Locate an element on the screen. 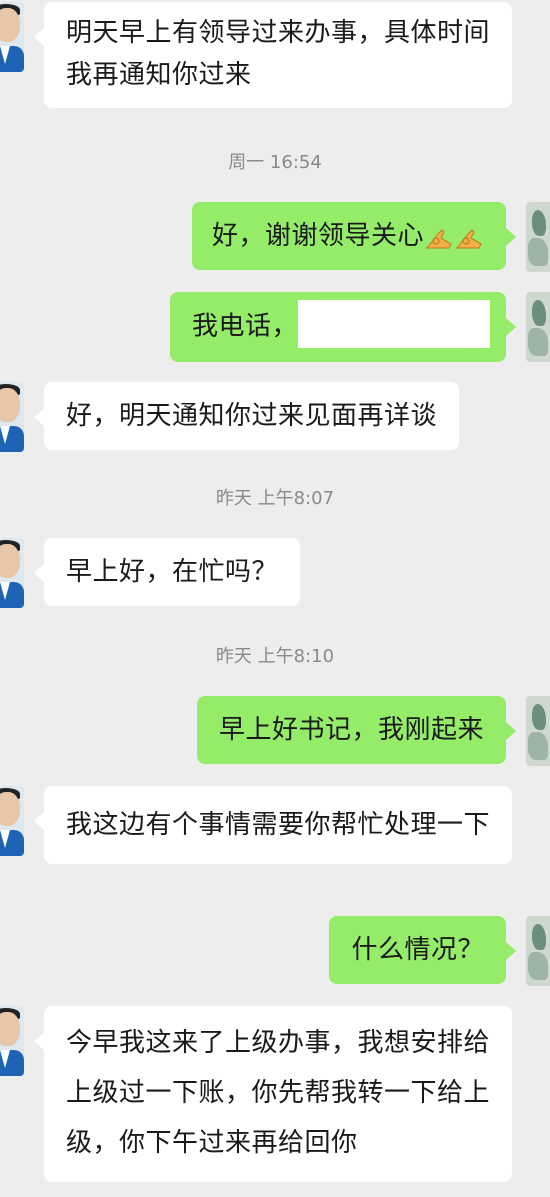 The width and height of the screenshot is (550, 1197). message-text: 我电话， is located at coordinates (244, 326).